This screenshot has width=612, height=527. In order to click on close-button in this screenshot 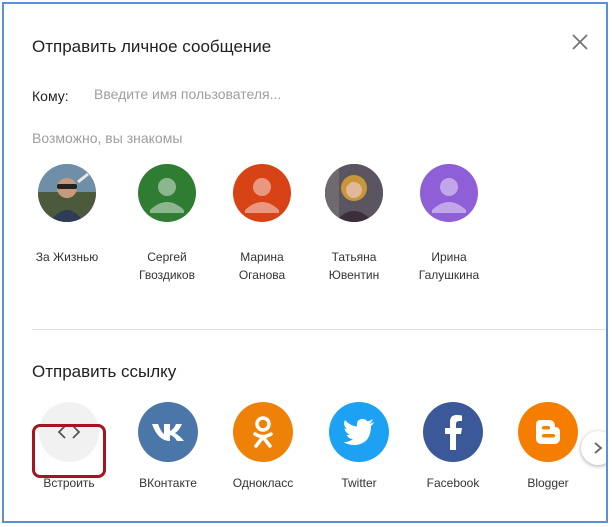, I will do `click(580, 42)`.